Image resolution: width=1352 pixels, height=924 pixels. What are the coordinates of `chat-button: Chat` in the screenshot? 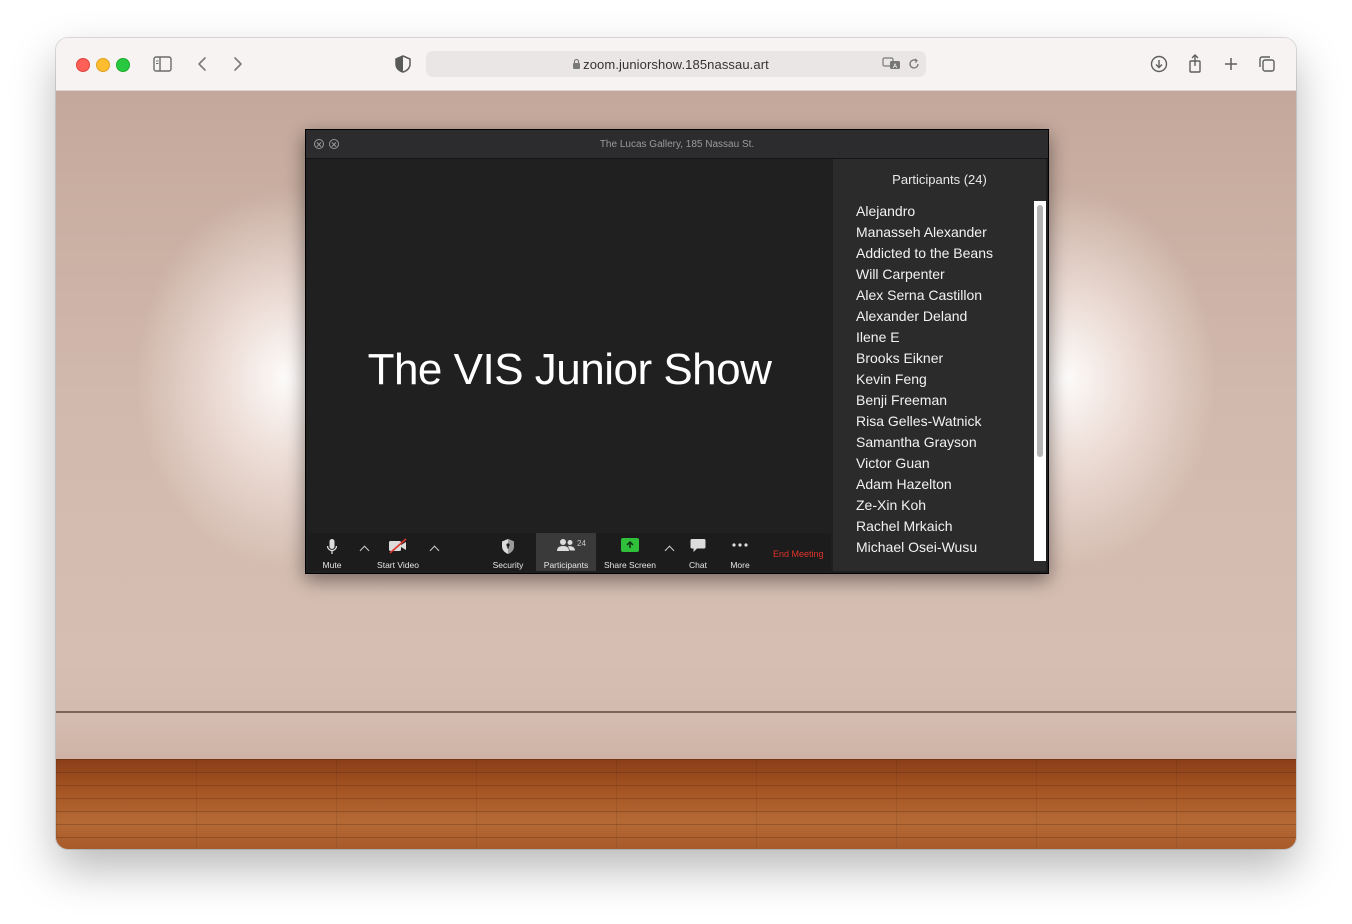 It's located at (698, 552).